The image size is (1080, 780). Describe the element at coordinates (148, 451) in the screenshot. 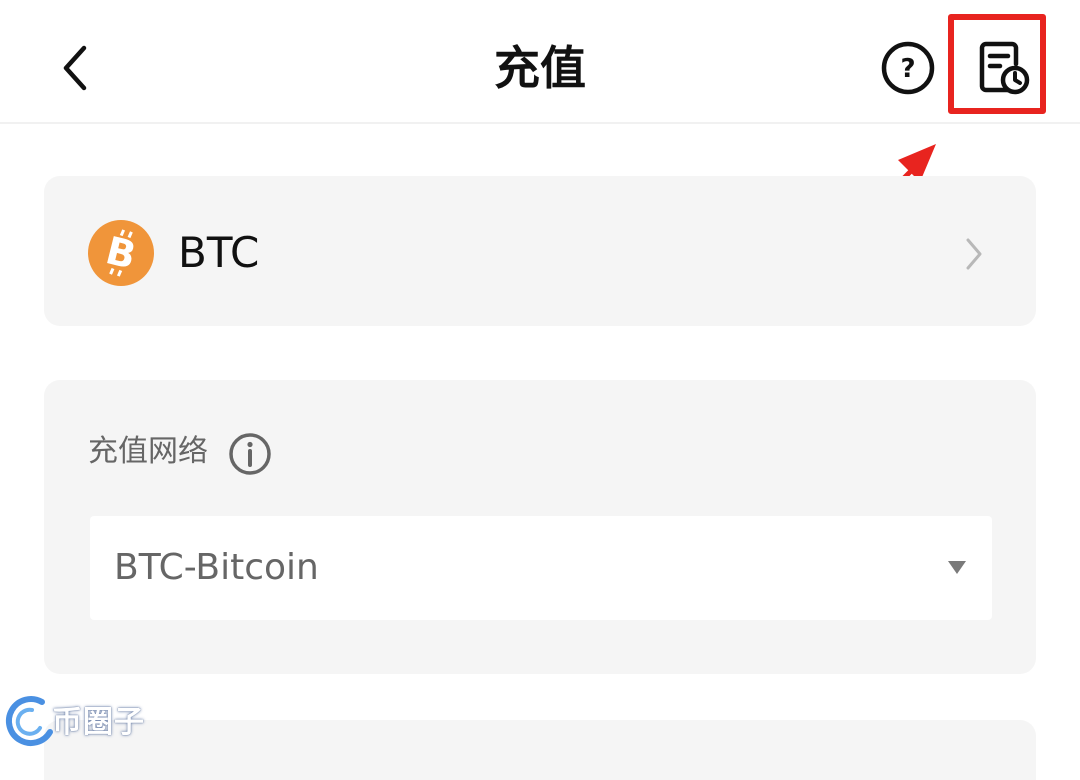

I see `network-label: 充值网络` at that location.